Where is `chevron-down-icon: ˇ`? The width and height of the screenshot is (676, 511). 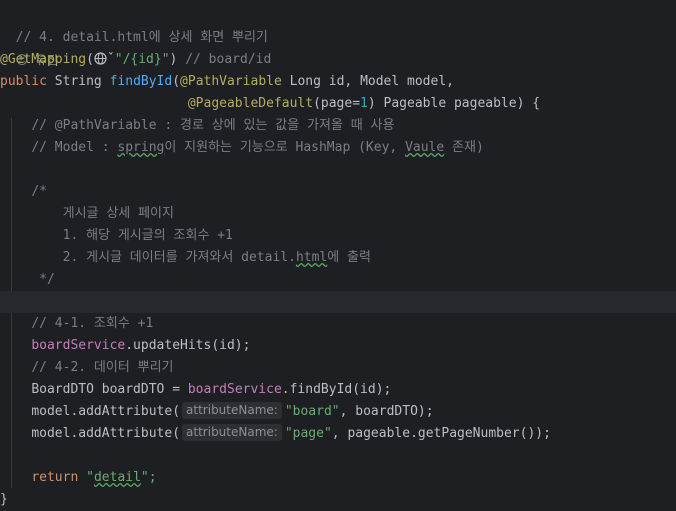 chevron-down-icon: ˇ is located at coordinates (111, 59).